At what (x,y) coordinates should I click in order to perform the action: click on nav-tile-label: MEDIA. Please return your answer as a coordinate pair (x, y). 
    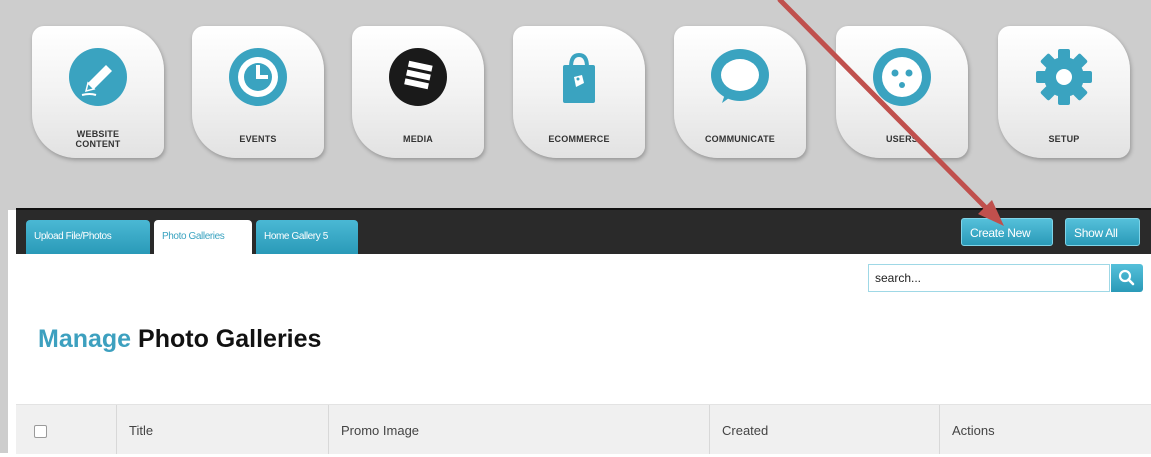
    Looking at the image, I should click on (418, 139).